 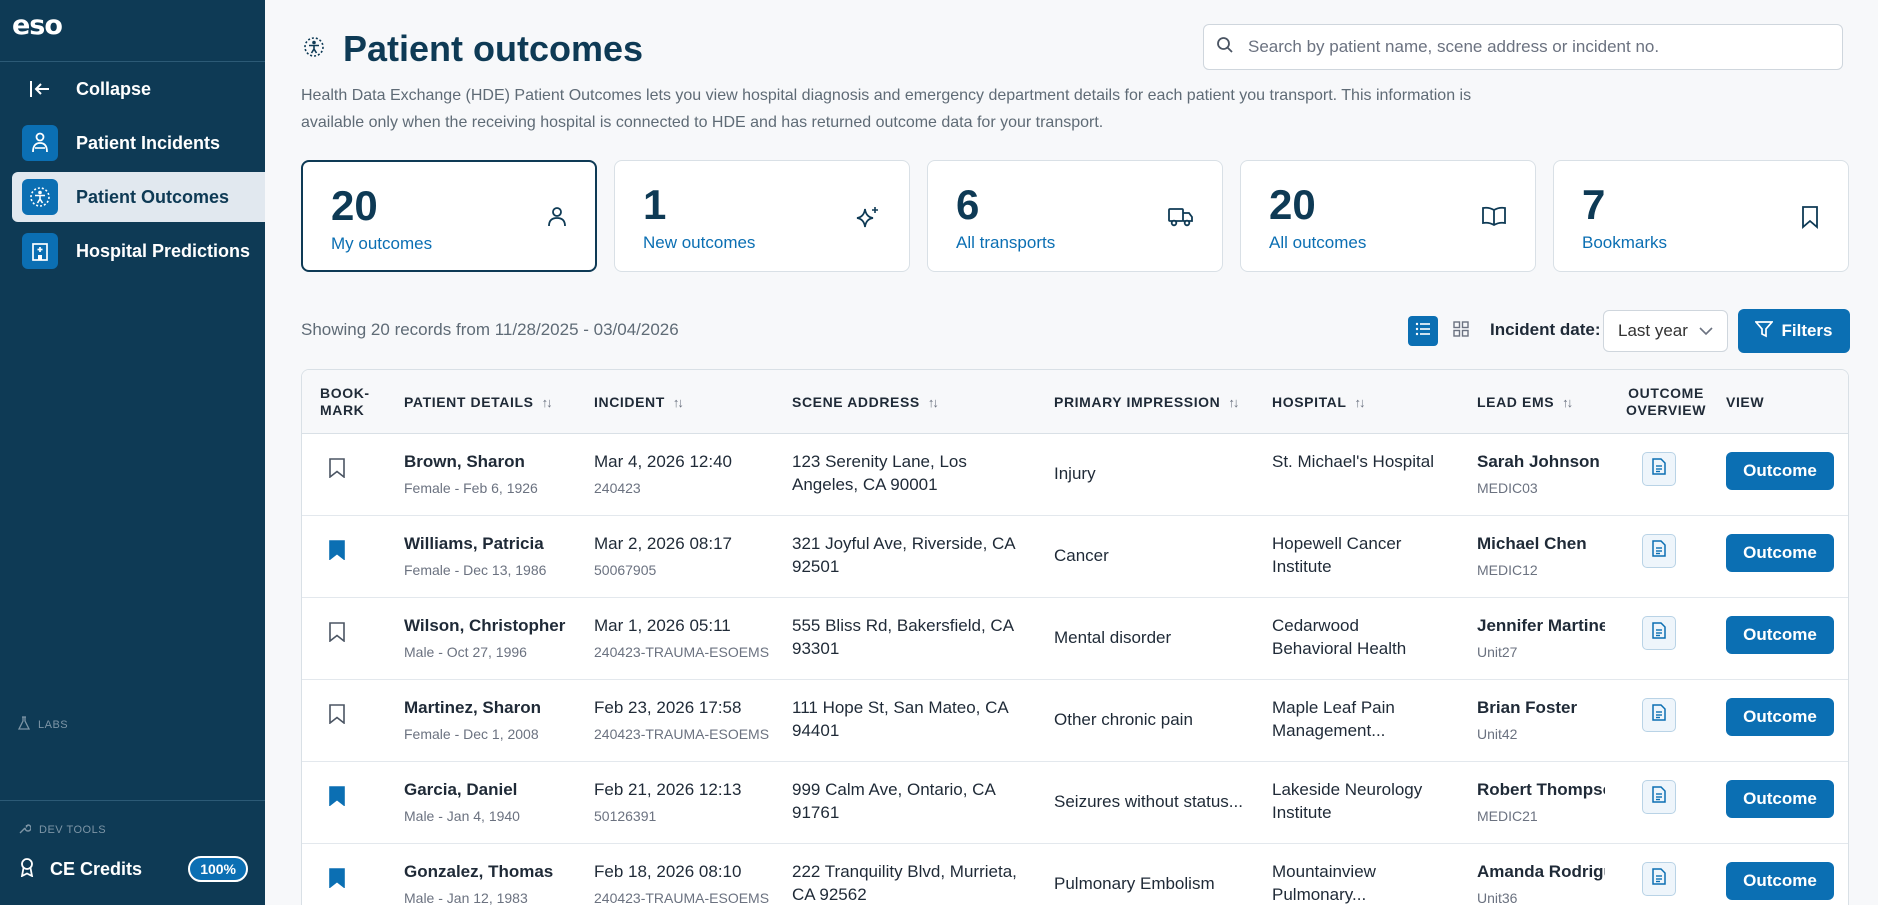 What do you see at coordinates (1319, 402) in the screenshot?
I see `col-hospital: HOSPITAL ↑↓` at bounding box center [1319, 402].